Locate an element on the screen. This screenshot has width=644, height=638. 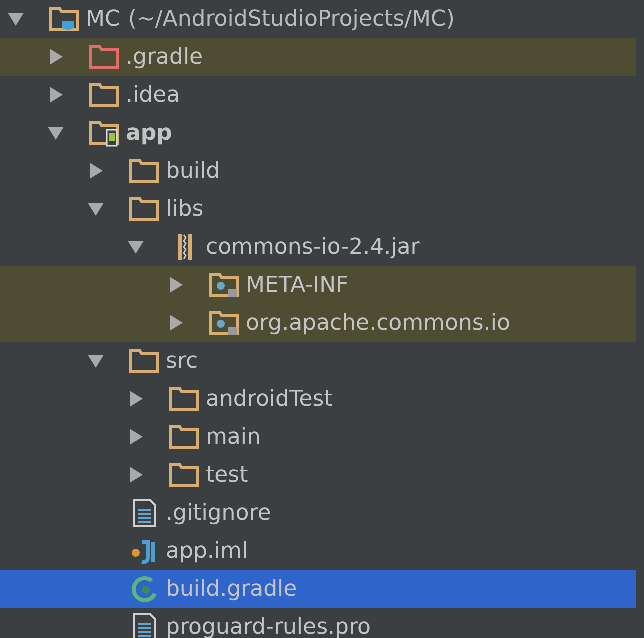
tree-row: main is located at coordinates (318, 437).